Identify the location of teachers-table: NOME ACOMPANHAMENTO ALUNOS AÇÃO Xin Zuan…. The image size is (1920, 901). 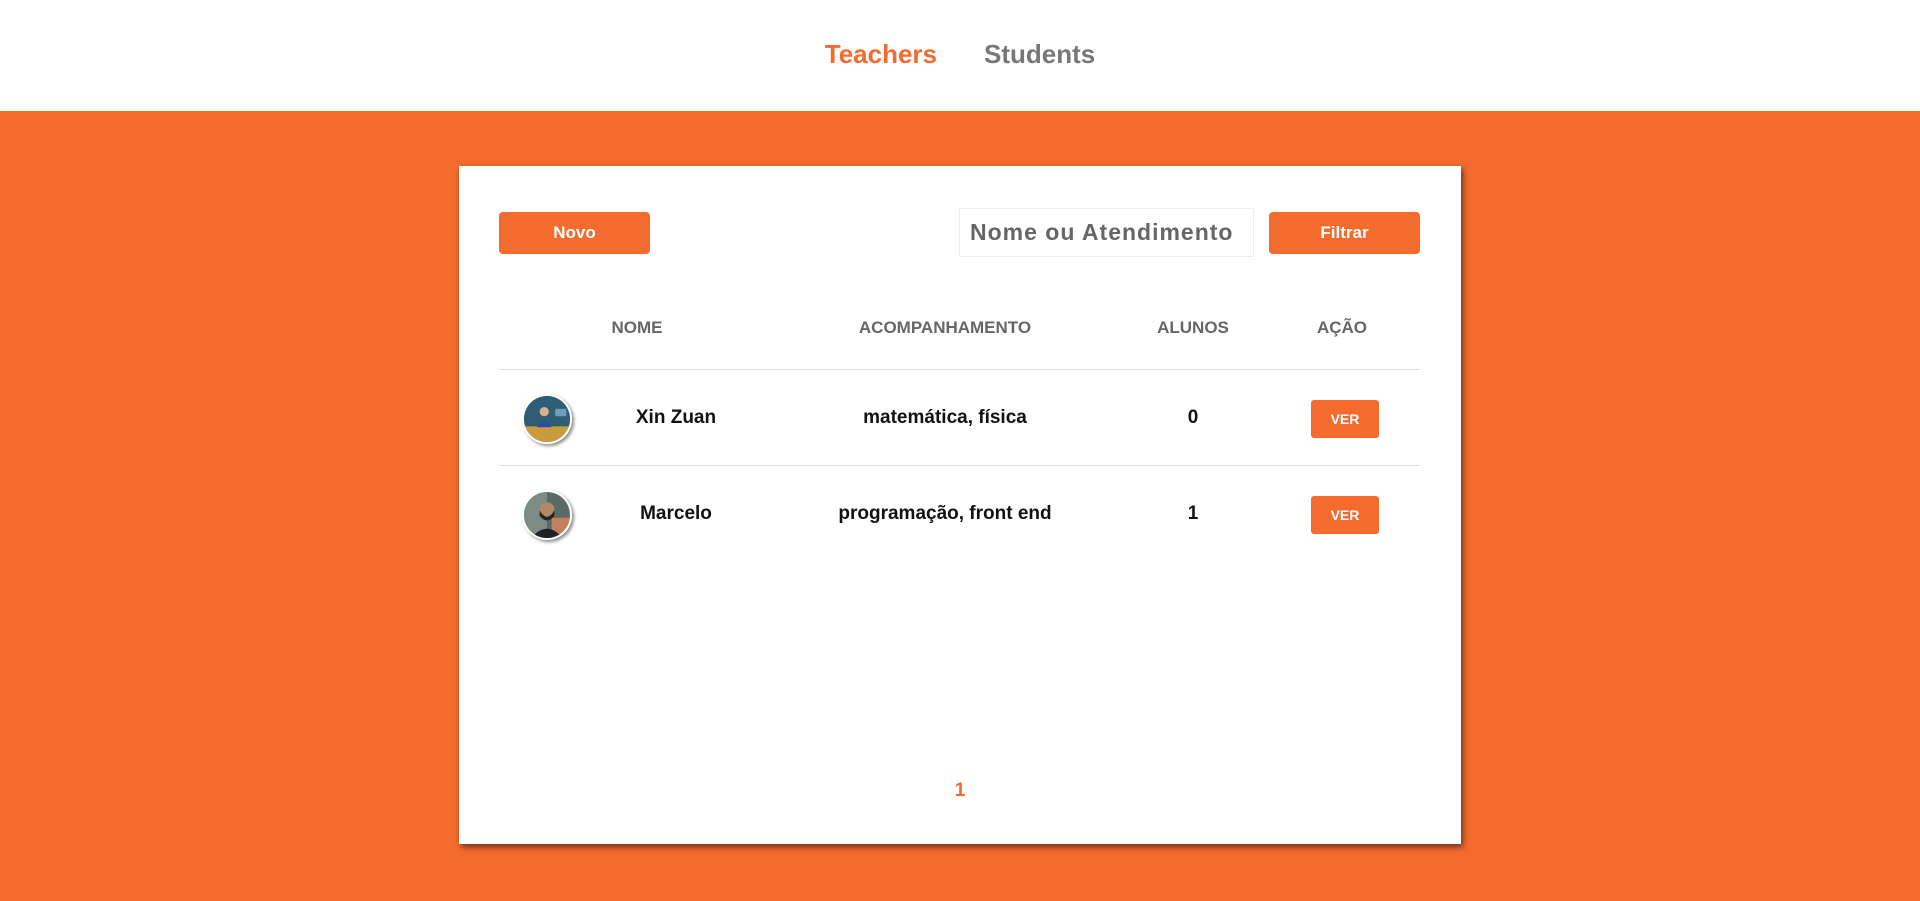
(959, 440).